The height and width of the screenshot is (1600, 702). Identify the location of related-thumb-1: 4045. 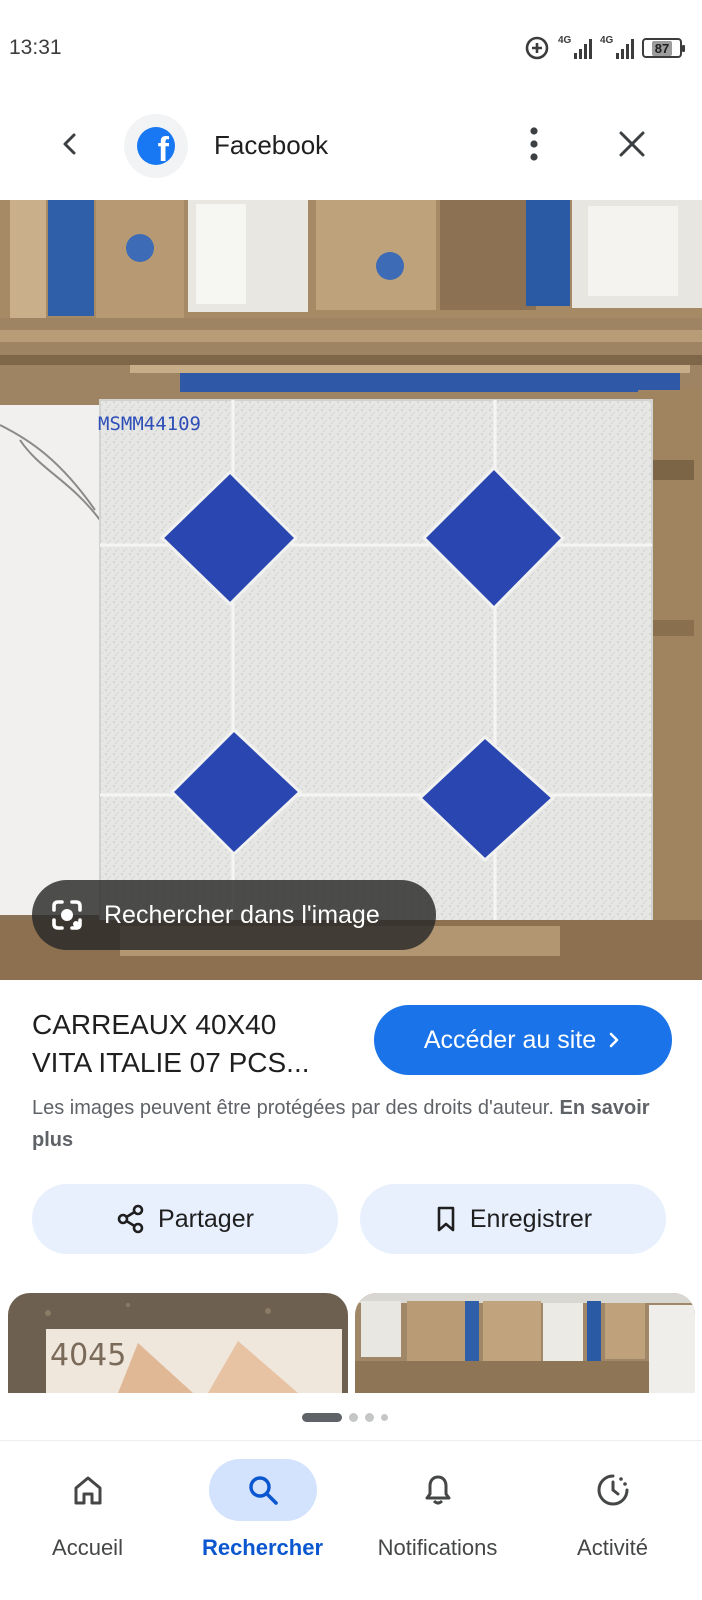
(178, 1343).